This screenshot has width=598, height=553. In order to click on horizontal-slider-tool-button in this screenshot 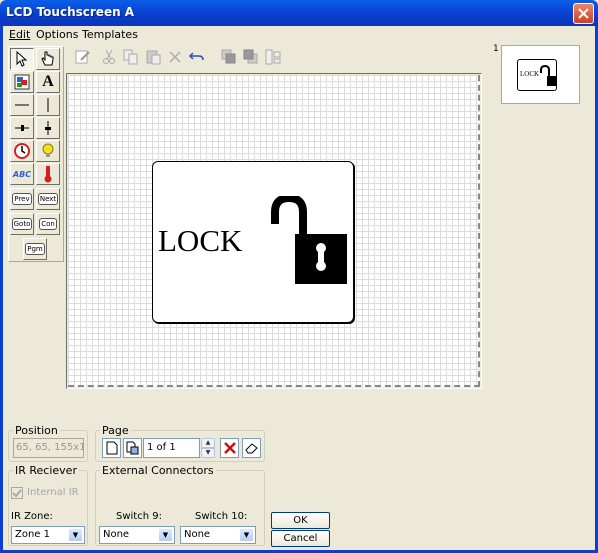, I will do `click(22, 128)`.